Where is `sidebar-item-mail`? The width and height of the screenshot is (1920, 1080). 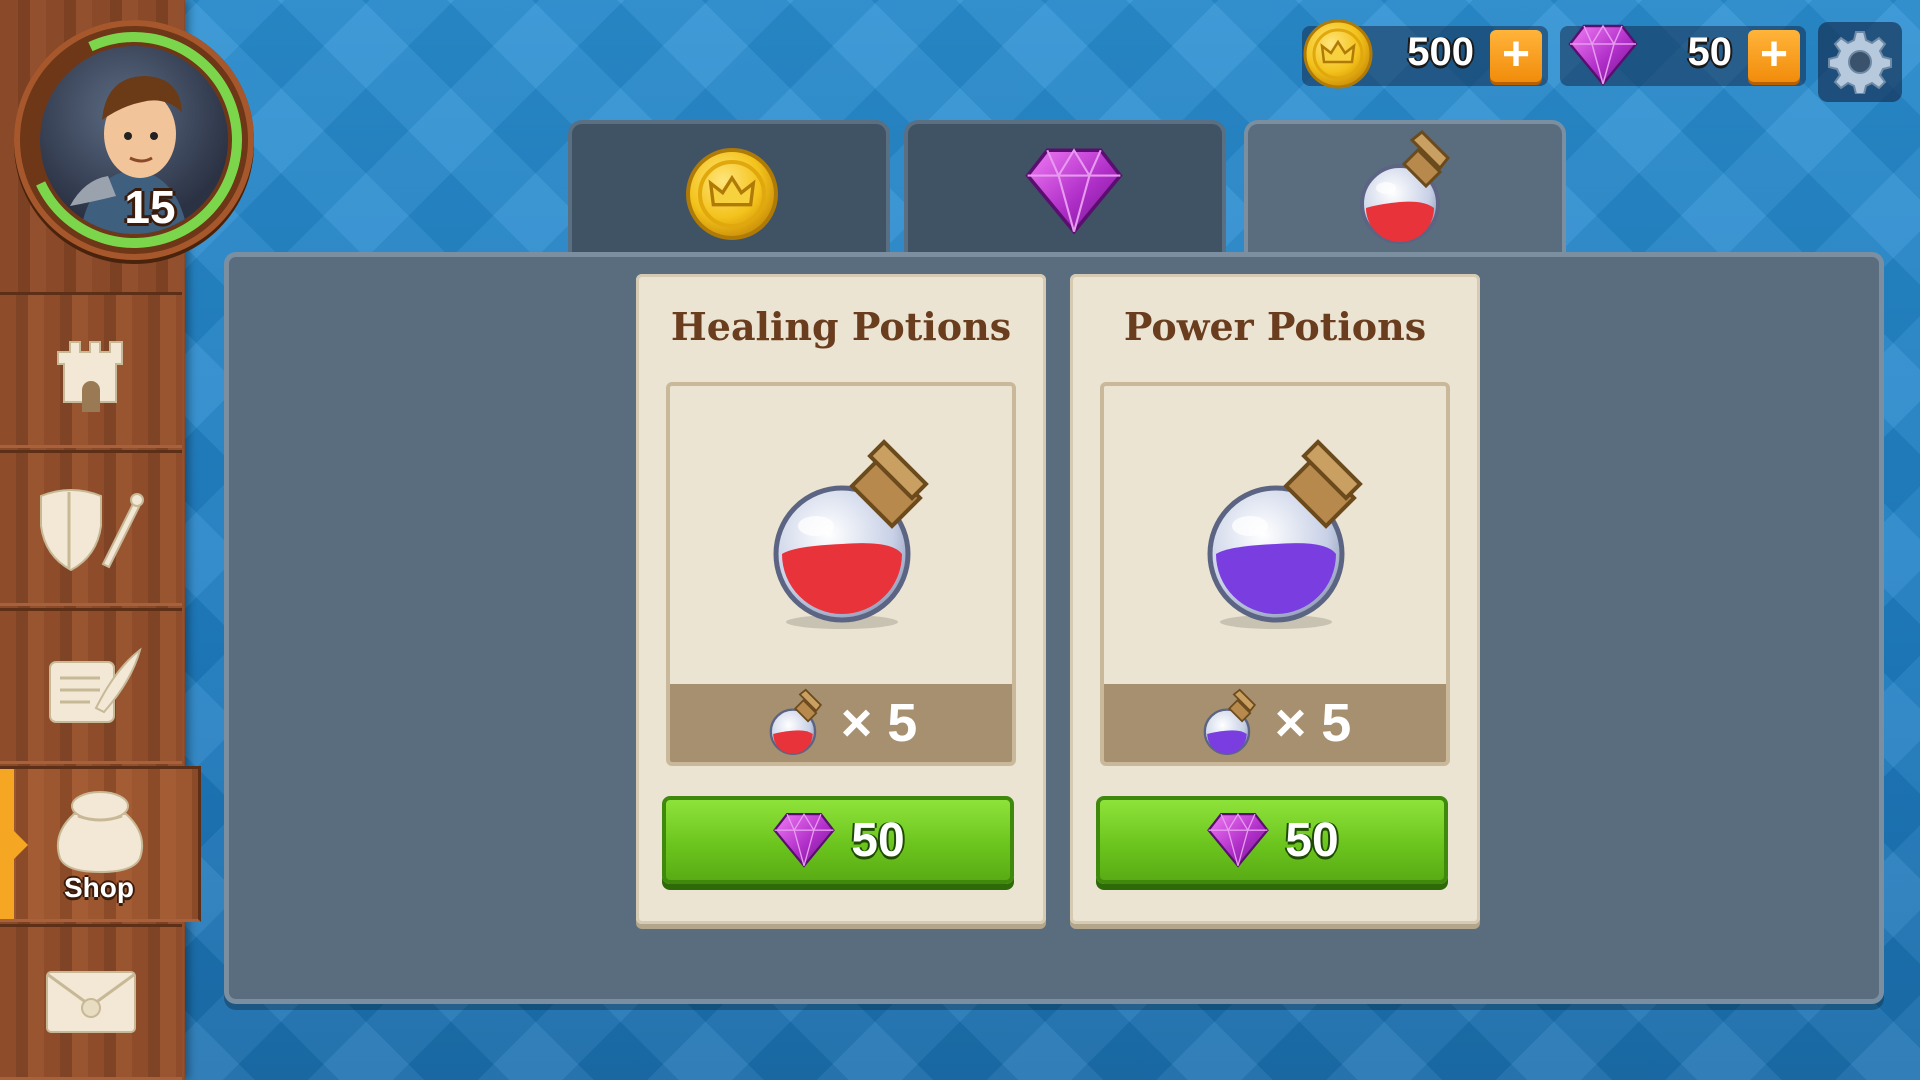 sidebar-item-mail is located at coordinates (91, 1002).